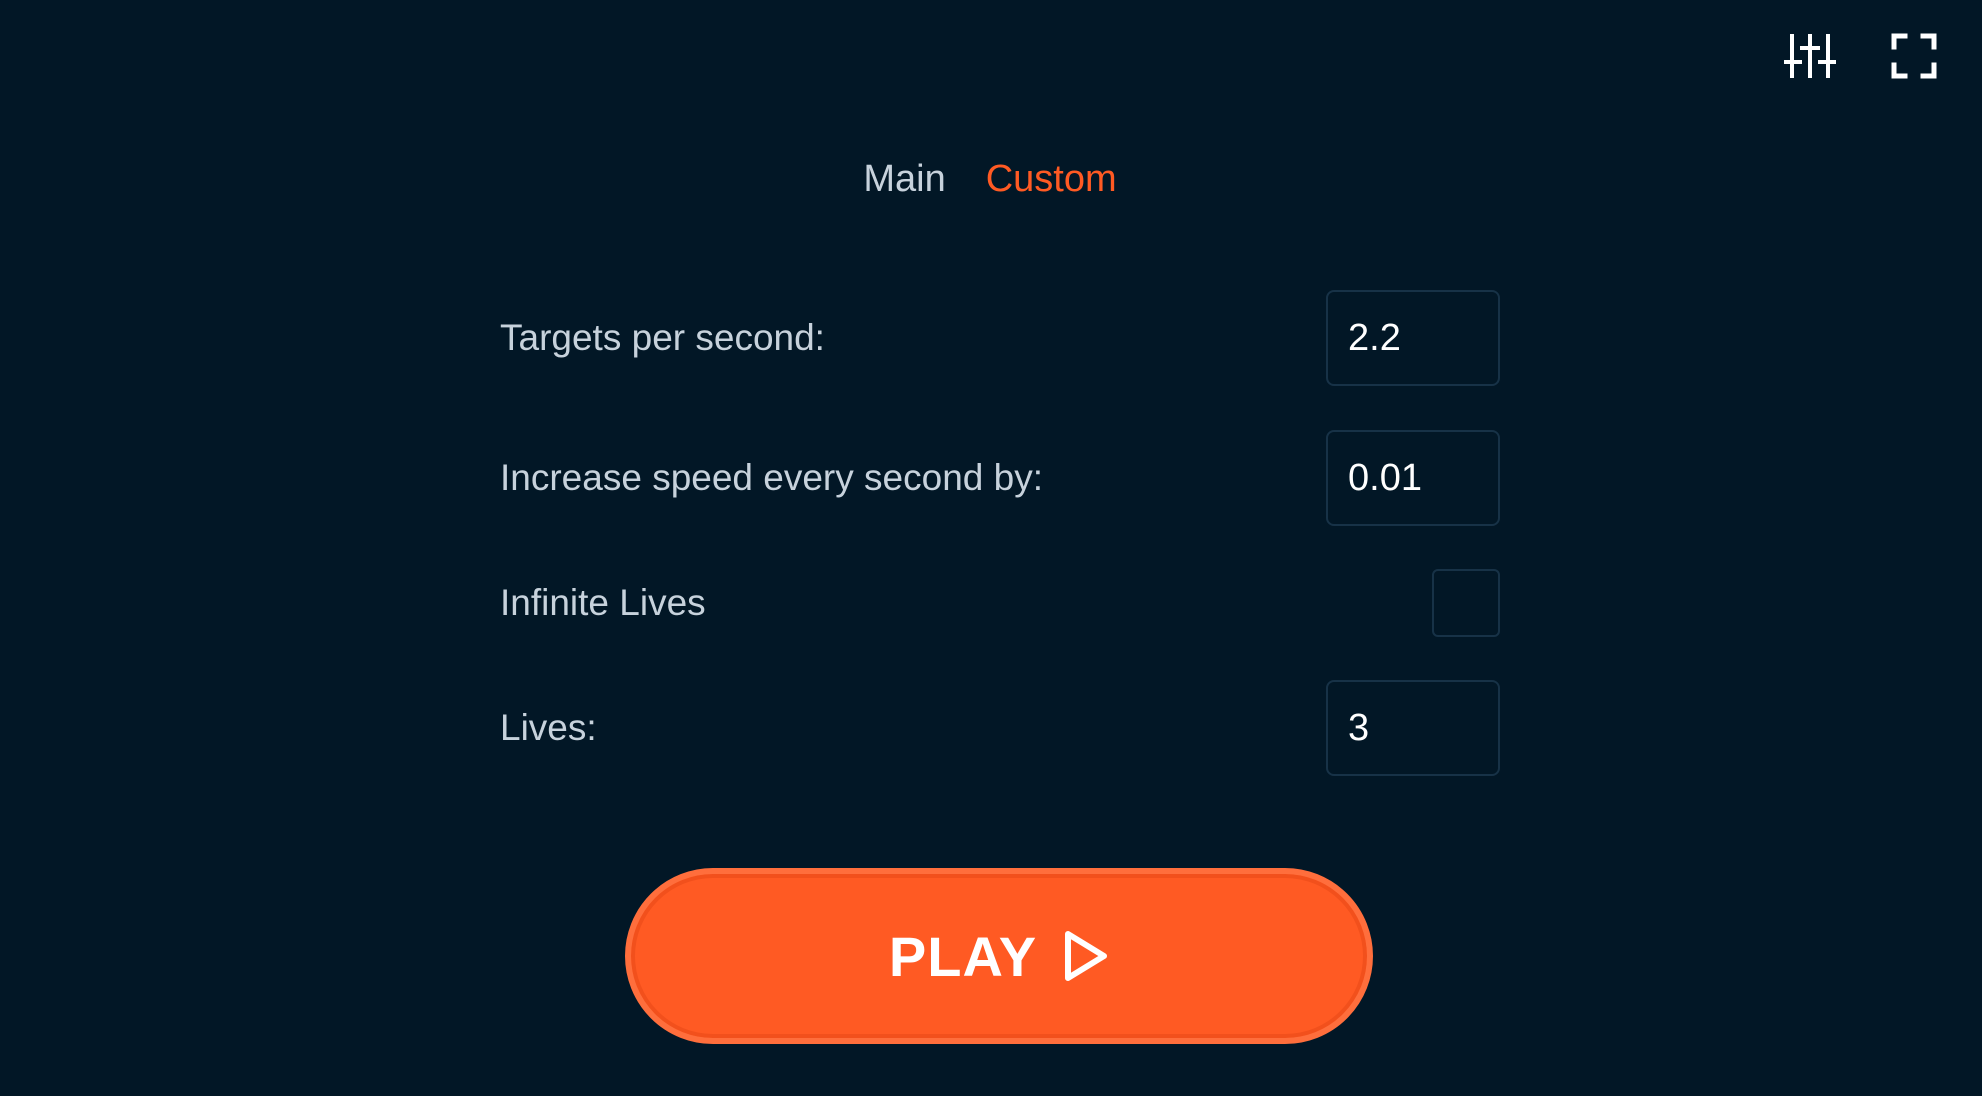 This screenshot has height=1096, width=1982. What do you see at coordinates (1000, 338) in the screenshot?
I see `targets-per-second-row: Targets per second:` at bounding box center [1000, 338].